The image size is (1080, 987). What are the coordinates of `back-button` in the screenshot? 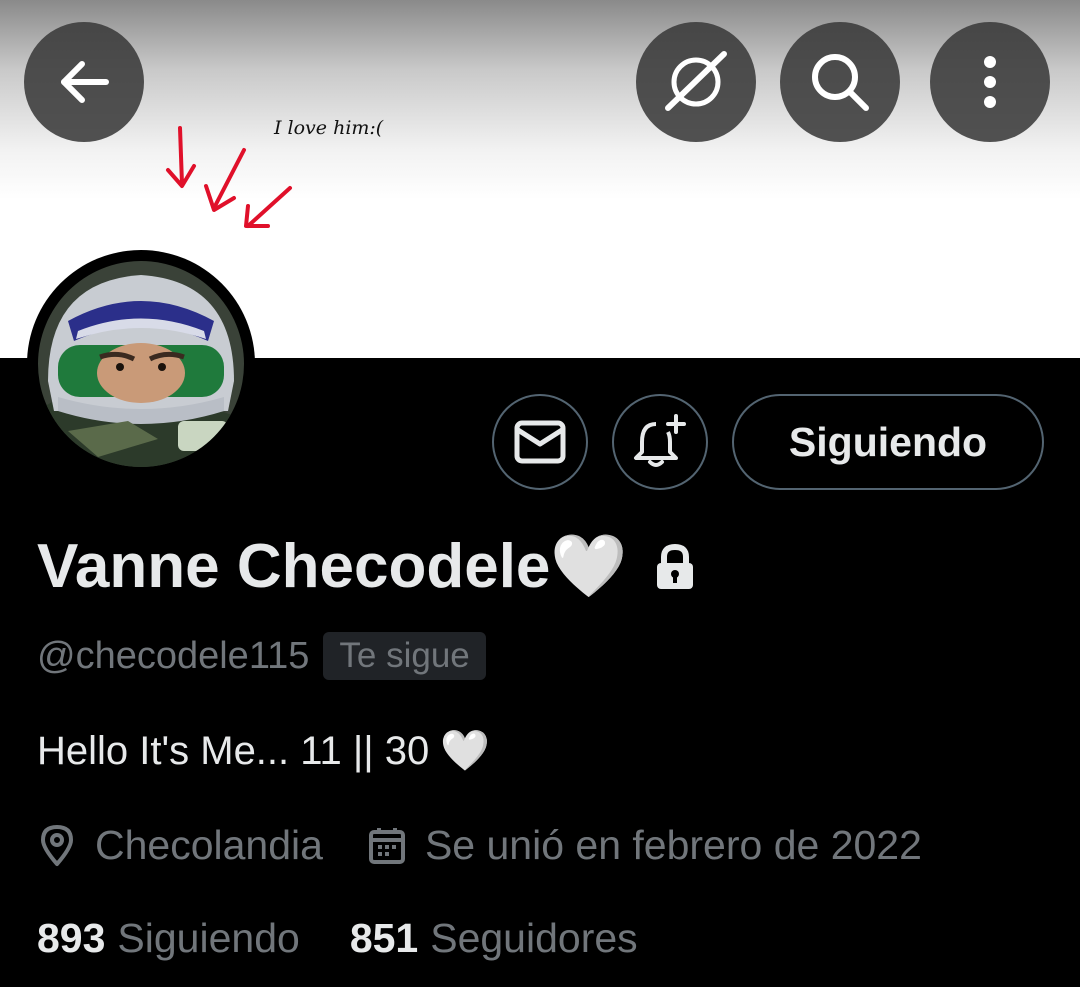 It's located at (84, 82).